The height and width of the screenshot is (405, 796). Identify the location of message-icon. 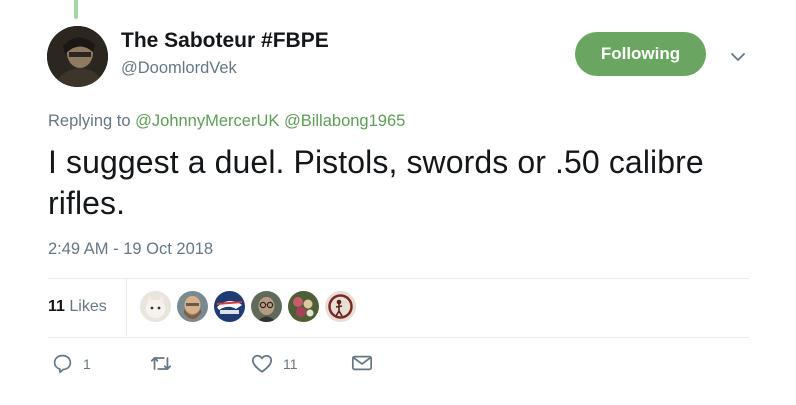
(362, 363).